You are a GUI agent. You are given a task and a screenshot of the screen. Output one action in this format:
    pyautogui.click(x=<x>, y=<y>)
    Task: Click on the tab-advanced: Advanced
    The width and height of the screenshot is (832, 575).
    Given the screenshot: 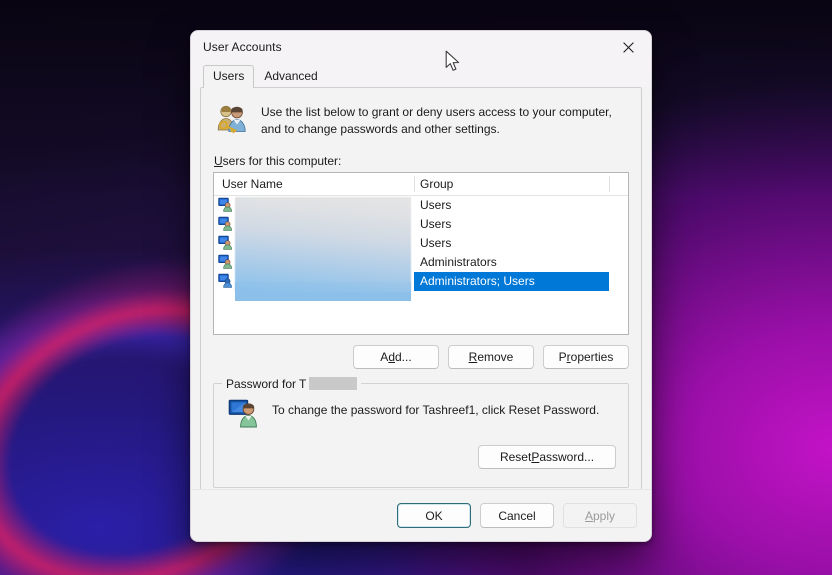 What is the action you would take?
    pyautogui.click(x=290, y=76)
    